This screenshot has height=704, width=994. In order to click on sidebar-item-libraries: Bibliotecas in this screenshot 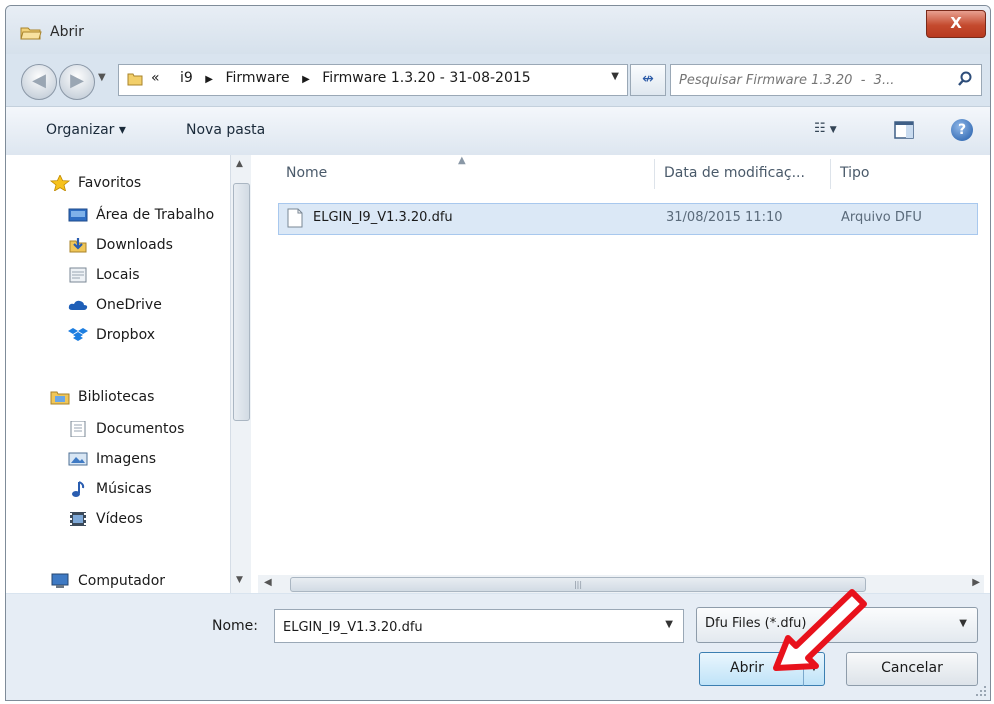, I will do `click(102, 401)`.